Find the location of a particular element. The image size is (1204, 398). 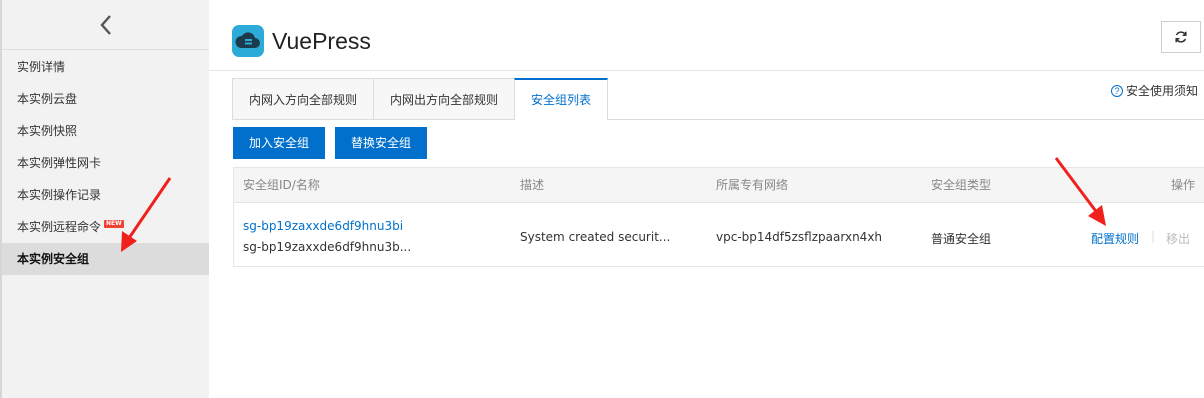

page-title: VuePress is located at coordinates (321, 41).